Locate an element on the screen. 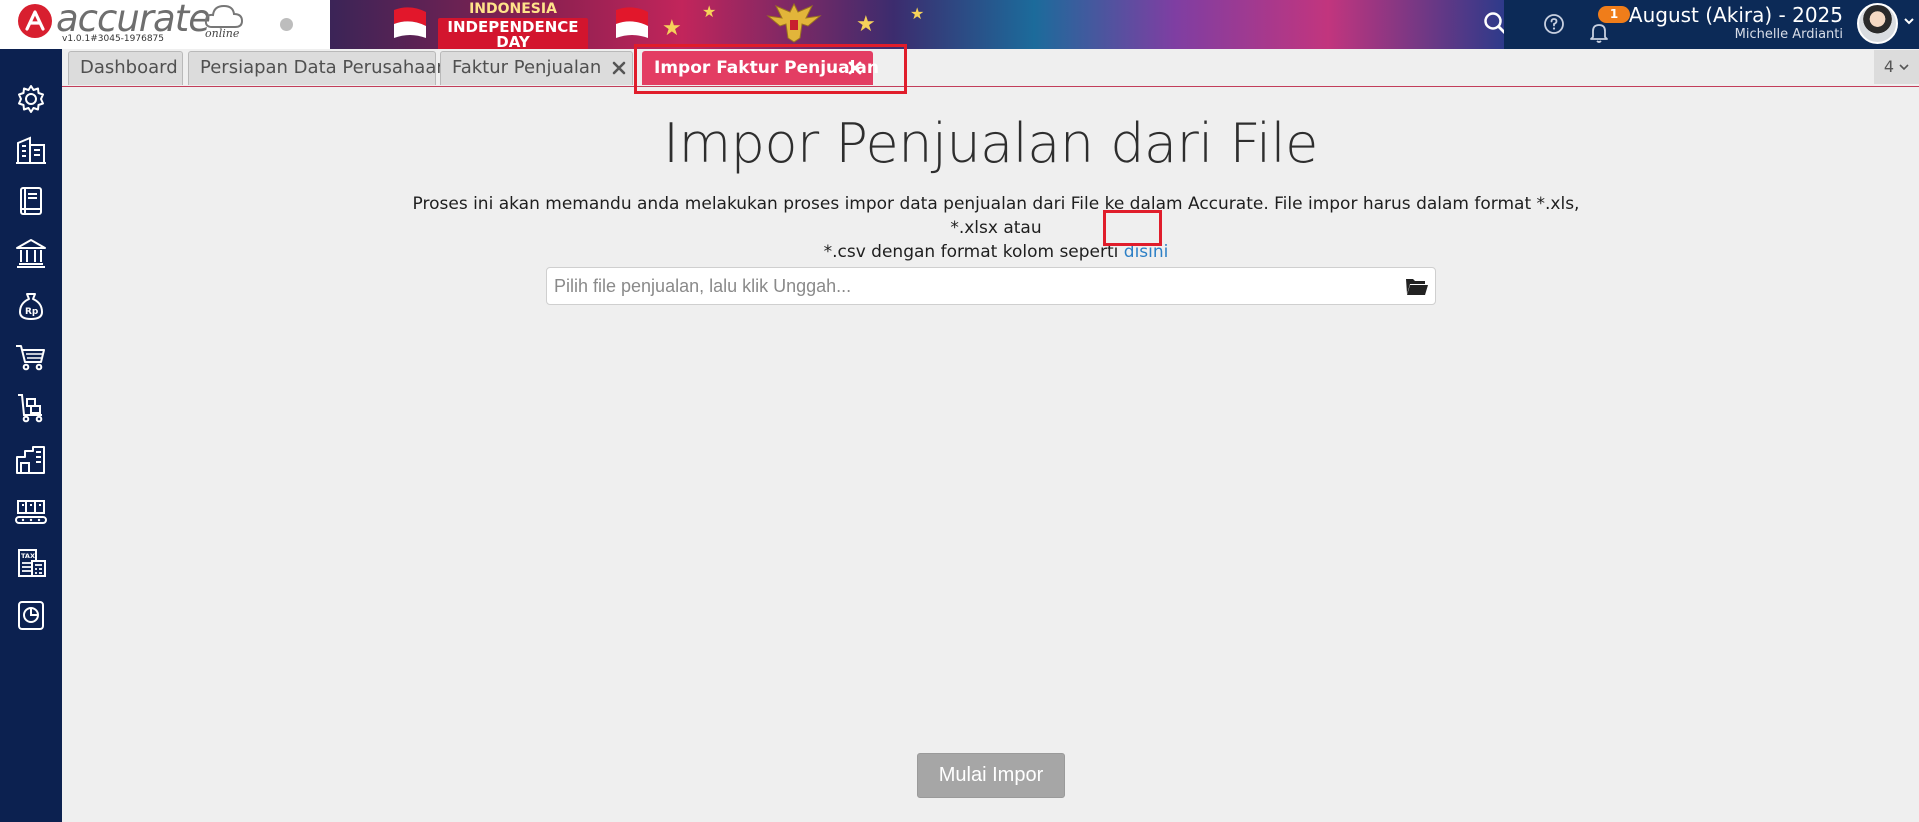 The width and height of the screenshot is (1919, 822). ledger-book-icon is located at coordinates (31, 201).